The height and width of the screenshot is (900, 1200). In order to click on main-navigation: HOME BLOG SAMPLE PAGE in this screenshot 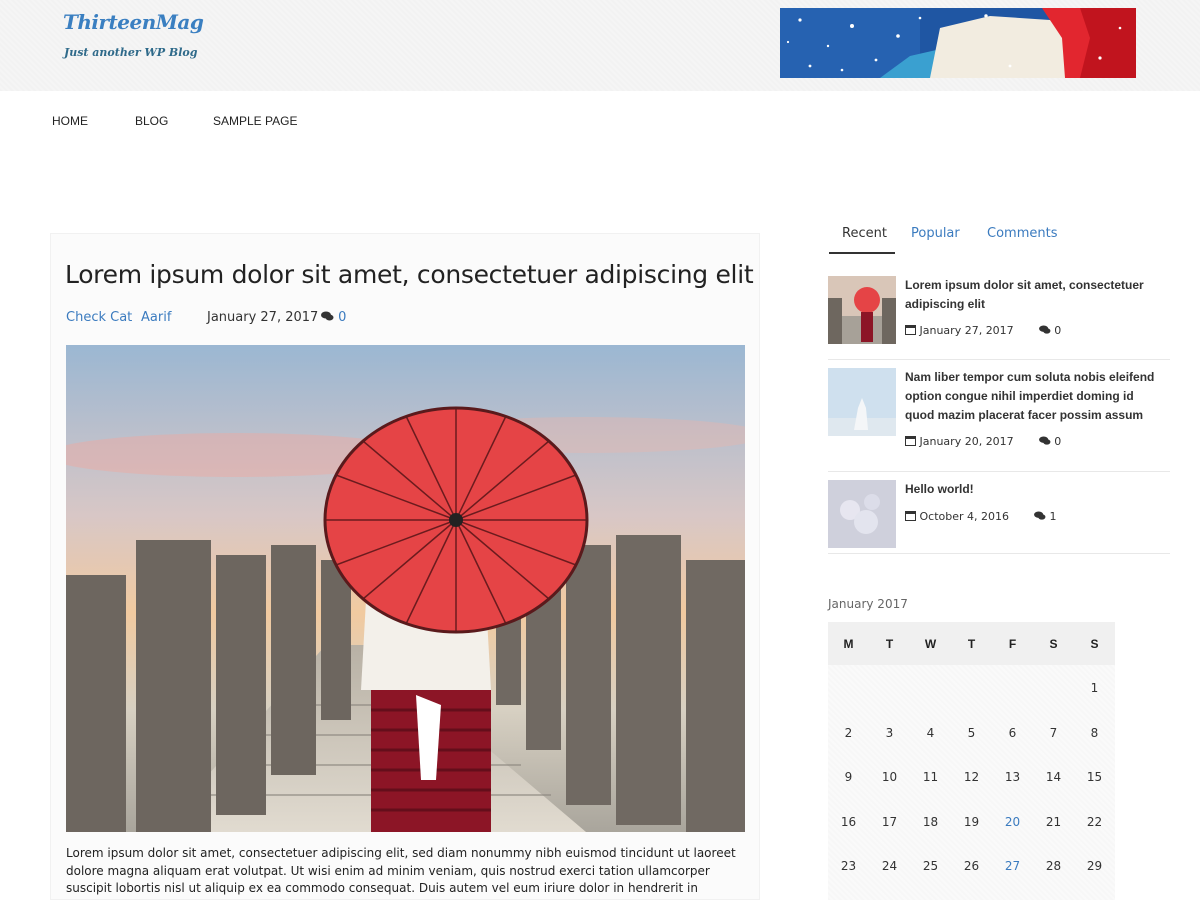, I will do `click(600, 121)`.